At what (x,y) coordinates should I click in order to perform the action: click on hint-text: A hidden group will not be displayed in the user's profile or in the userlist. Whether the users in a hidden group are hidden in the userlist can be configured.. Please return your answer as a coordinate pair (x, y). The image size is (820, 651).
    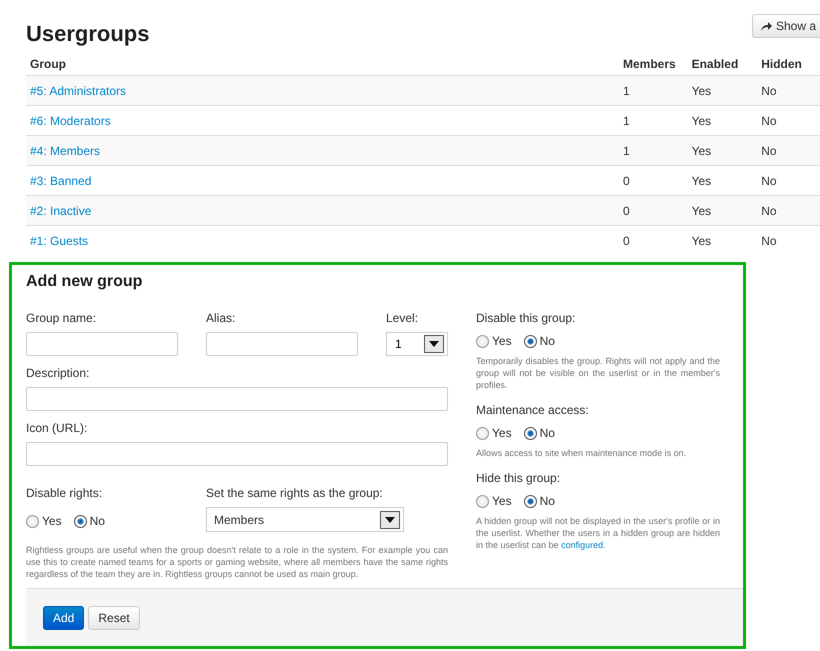
    Looking at the image, I should click on (598, 533).